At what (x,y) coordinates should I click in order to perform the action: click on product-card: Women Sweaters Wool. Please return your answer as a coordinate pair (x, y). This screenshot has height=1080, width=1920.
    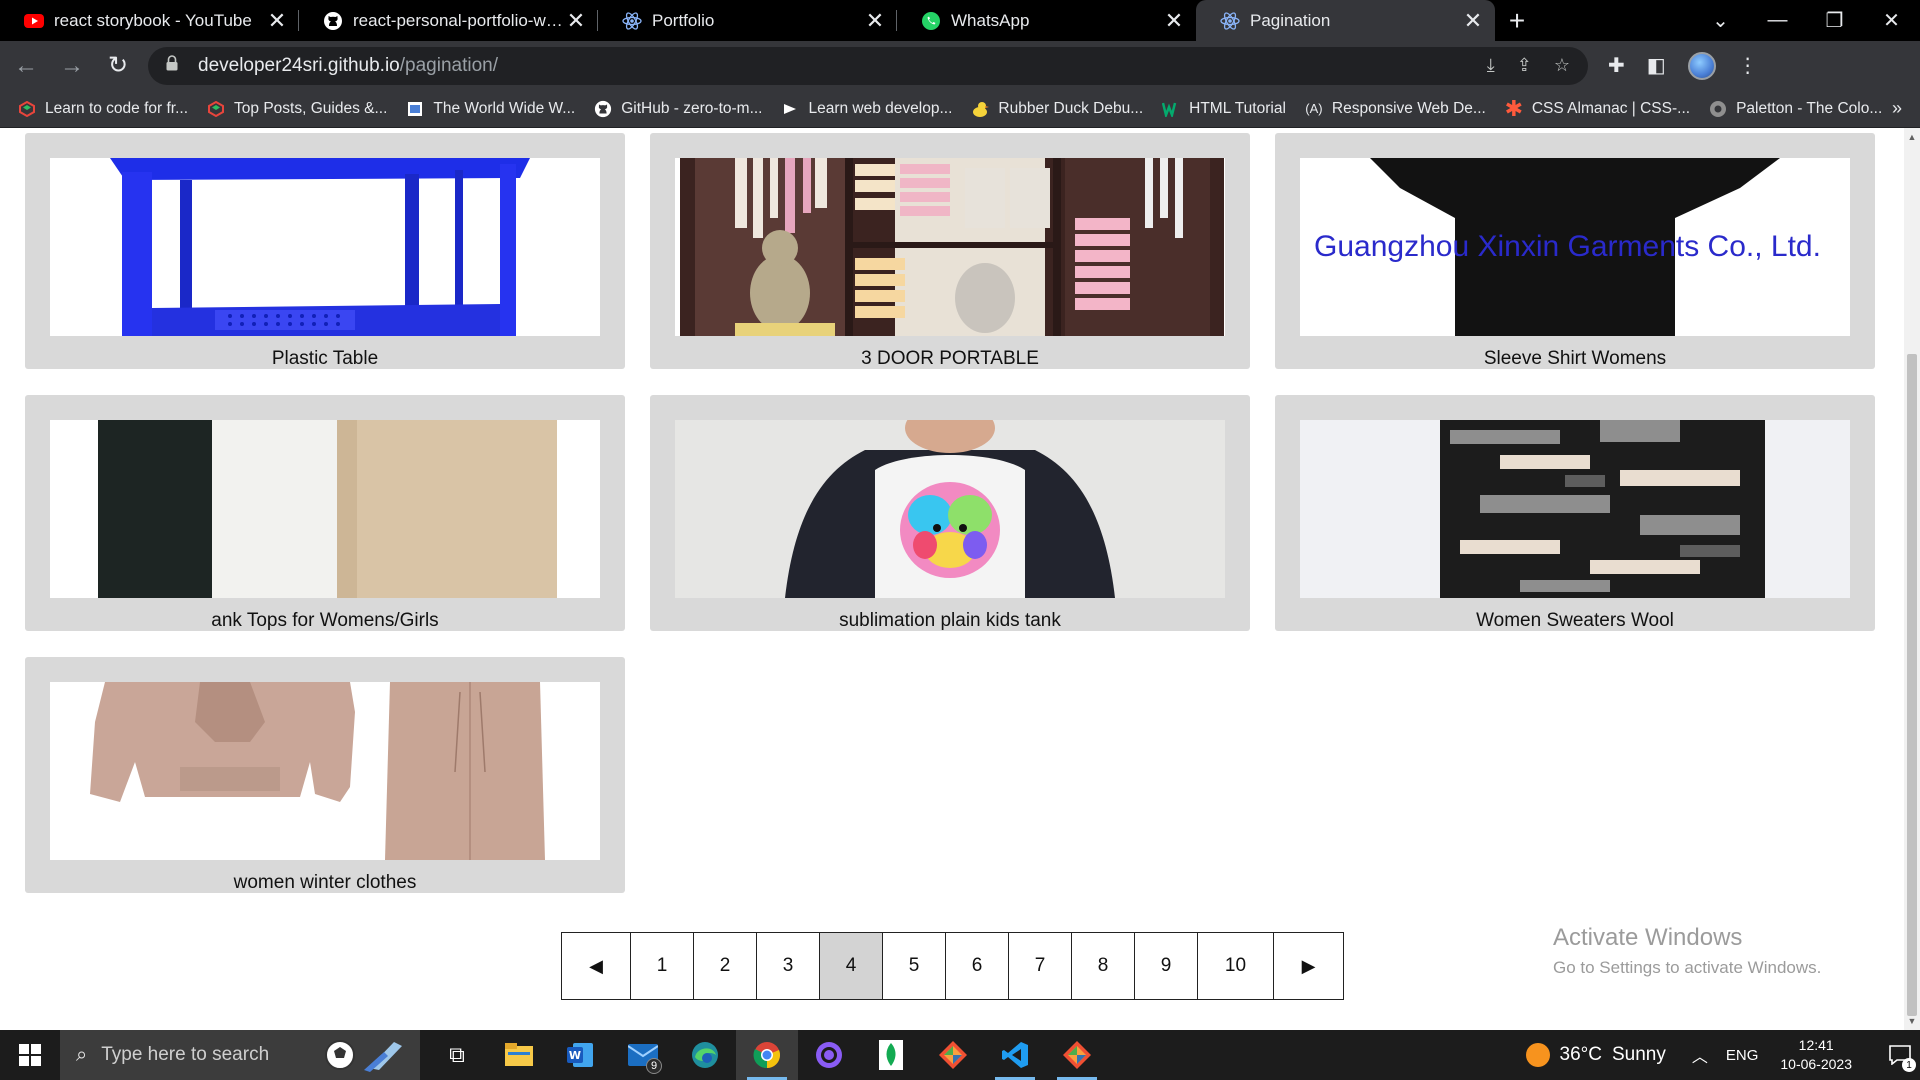
    Looking at the image, I should click on (1575, 513).